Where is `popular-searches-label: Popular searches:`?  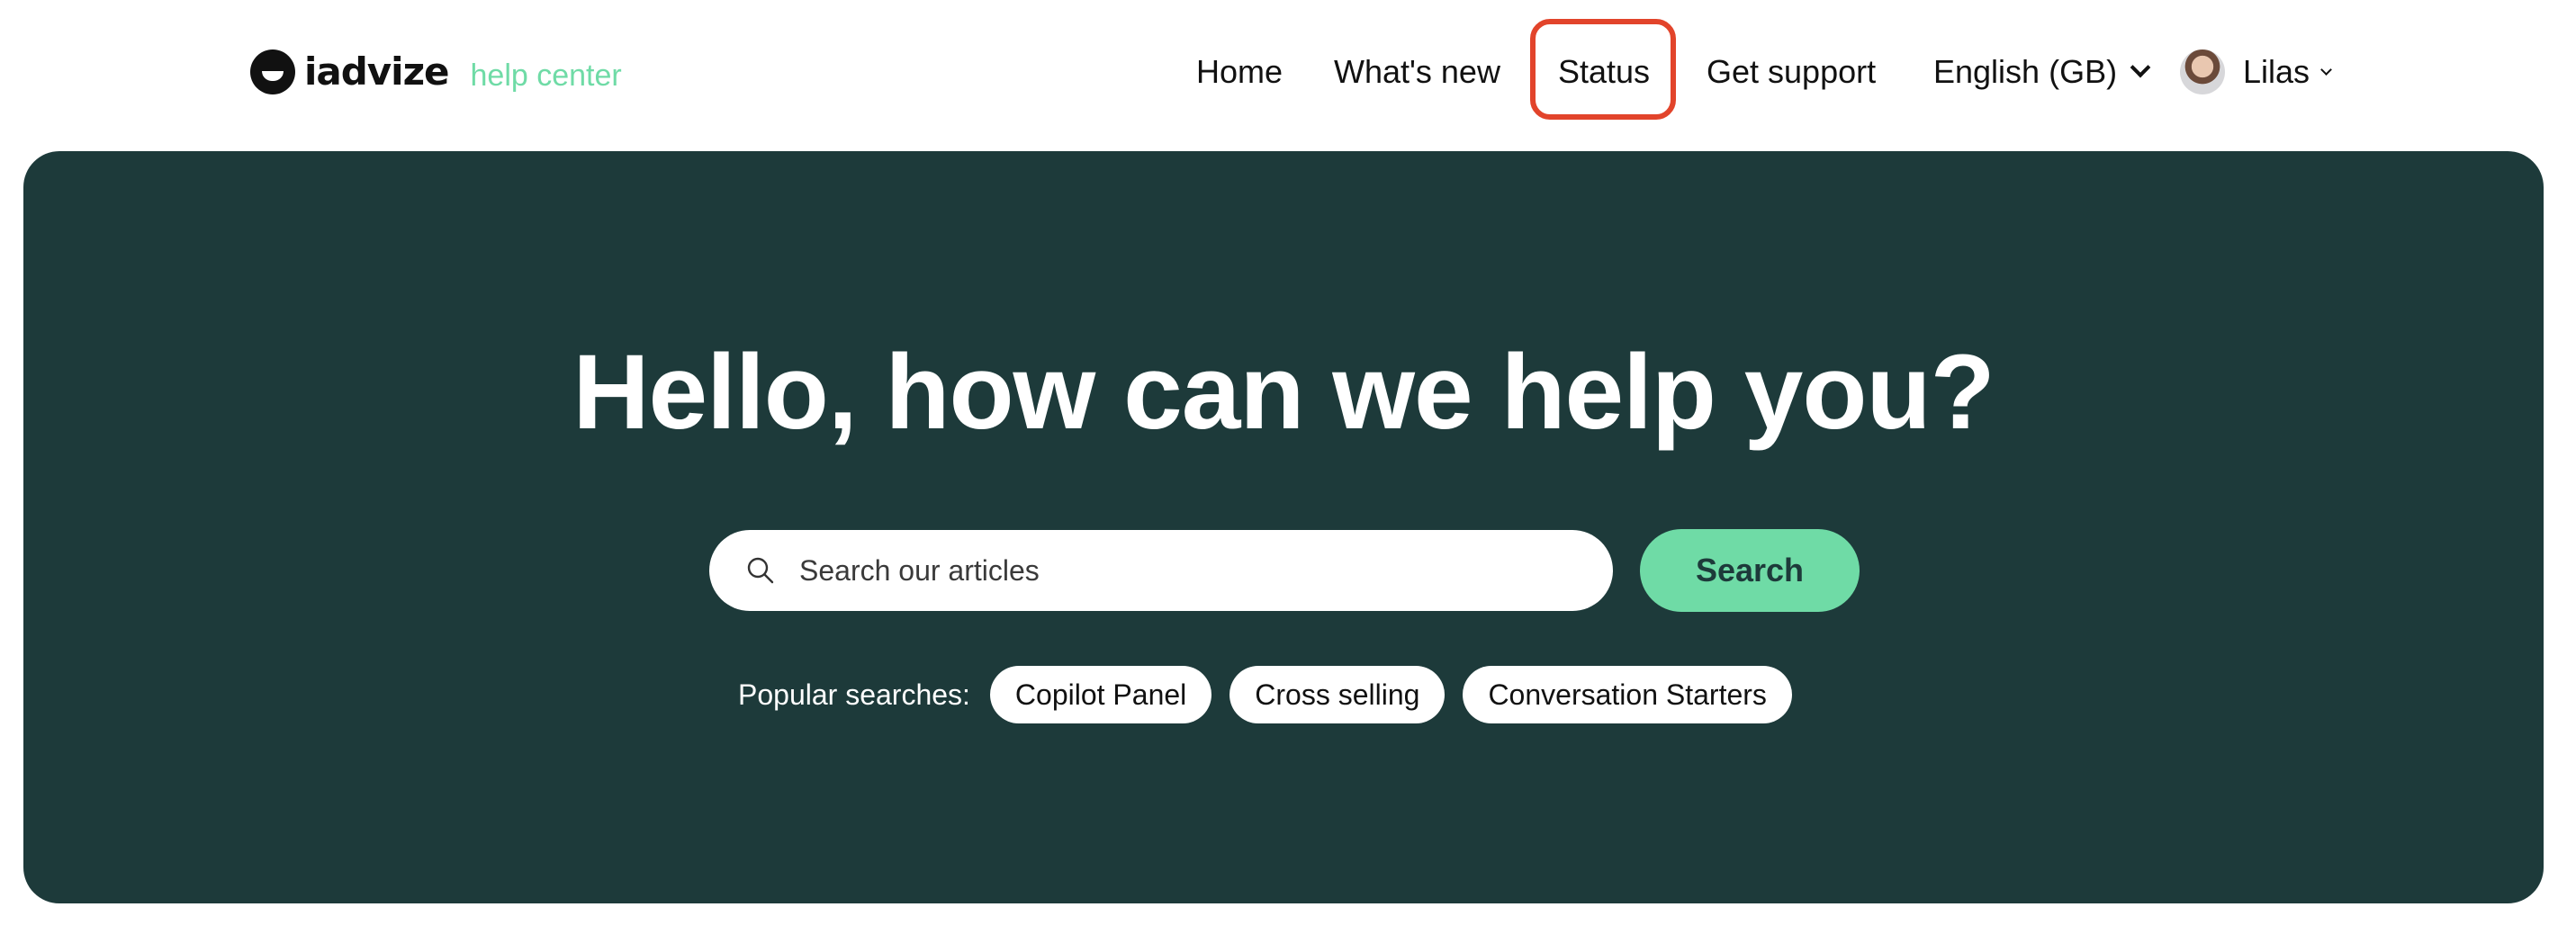 popular-searches-label: Popular searches: is located at coordinates (854, 694).